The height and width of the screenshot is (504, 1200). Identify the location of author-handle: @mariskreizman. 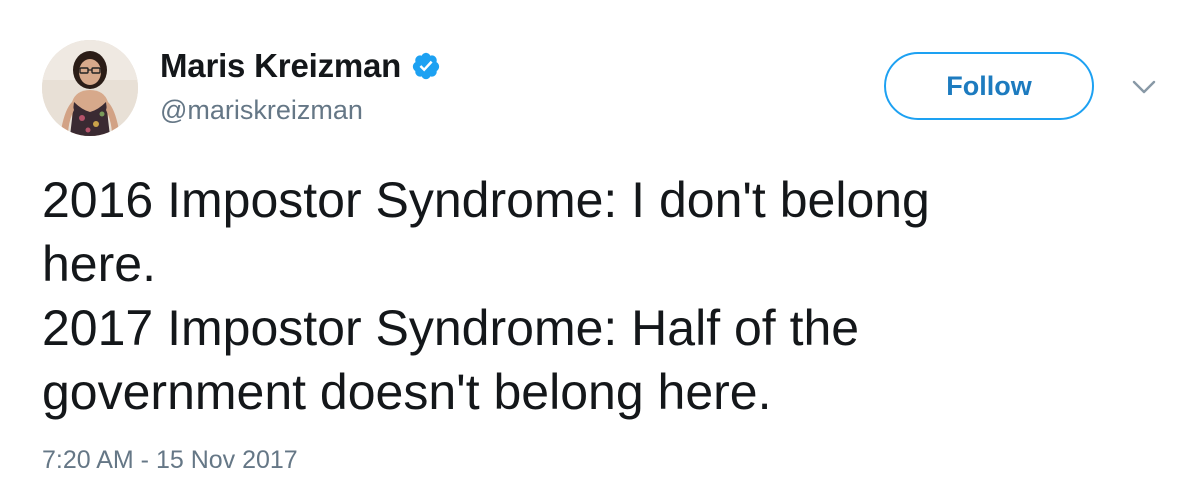
(261, 110).